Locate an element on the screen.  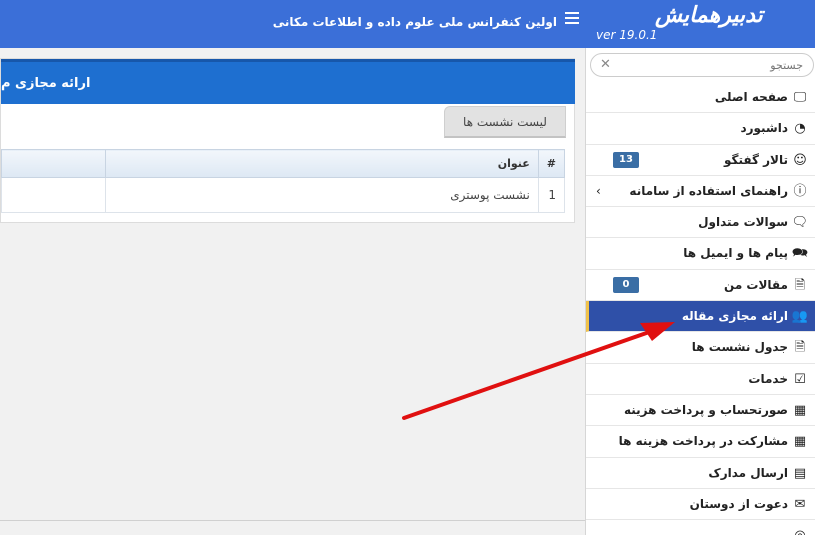
user-icon: ☺ is located at coordinates (800, 160).